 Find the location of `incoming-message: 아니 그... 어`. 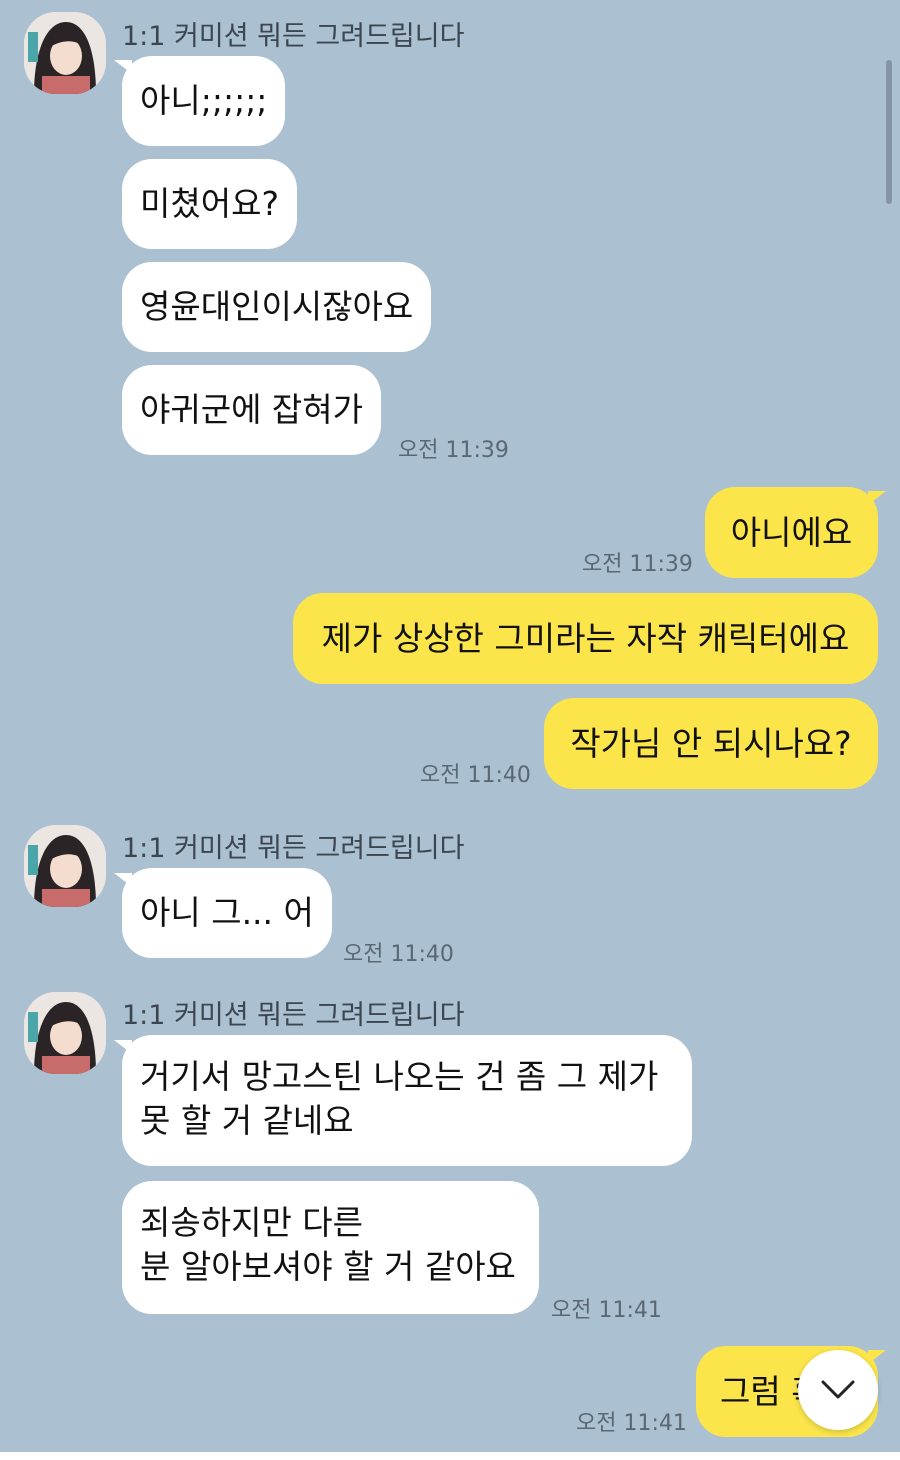

incoming-message: 아니 그... 어 is located at coordinates (227, 913).